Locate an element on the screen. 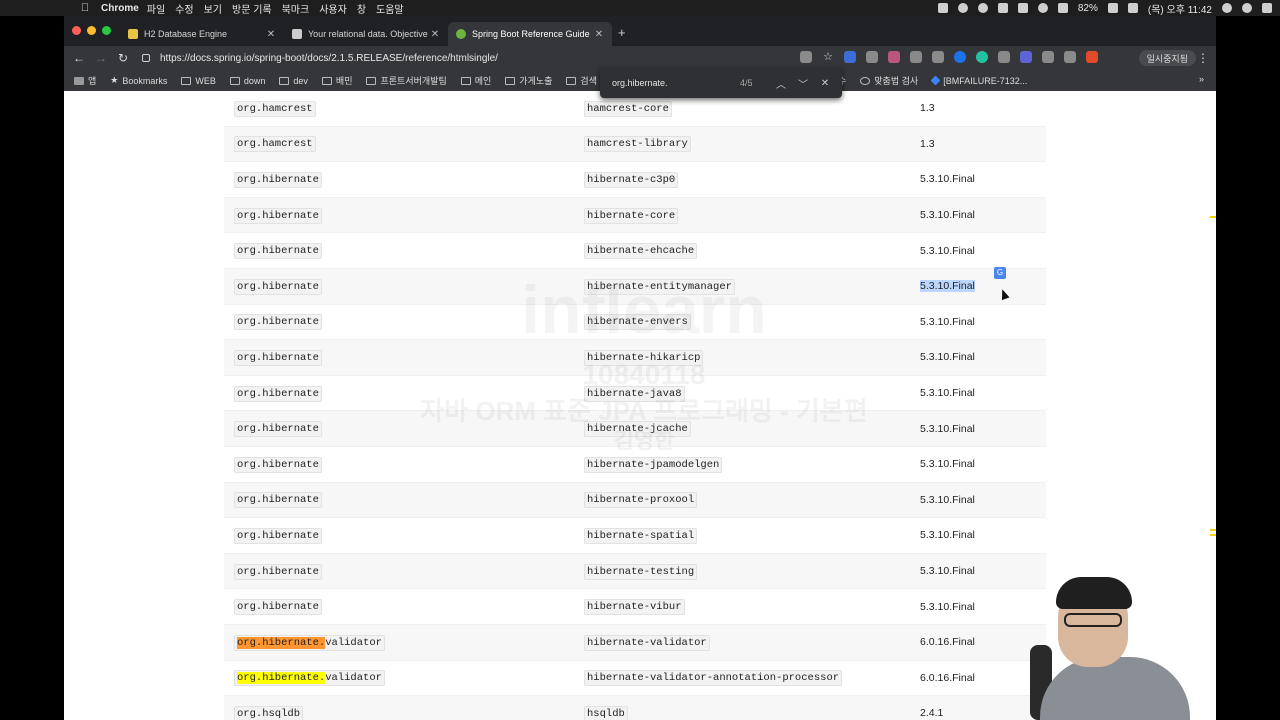  menu-view: 보기 is located at coordinates (213, 8).